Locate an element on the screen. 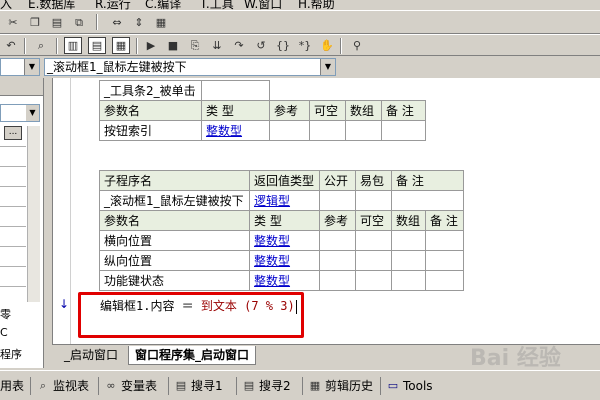 The image size is (600, 400). tab-startup-window: _启动窗口 is located at coordinates (91, 355).